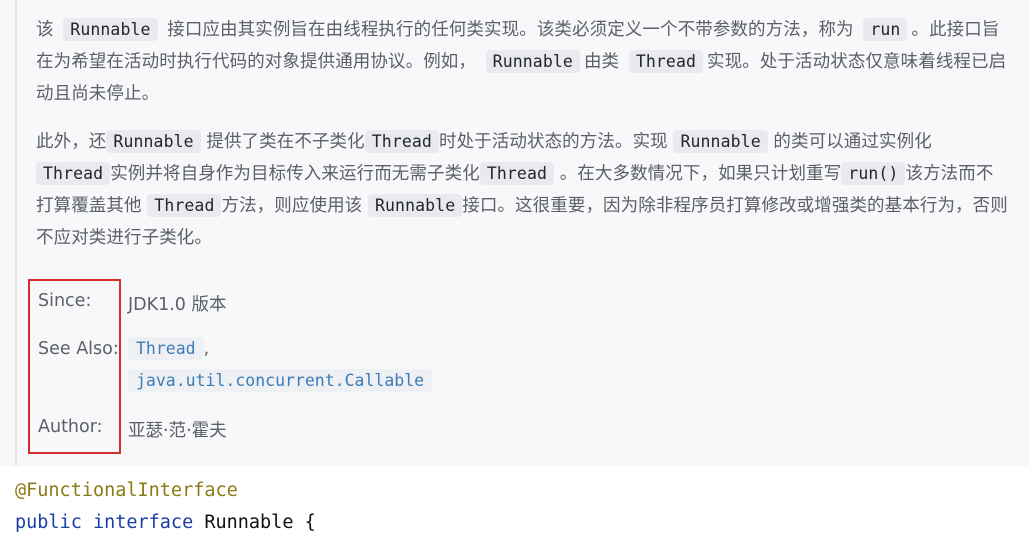 The width and height of the screenshot is (1029, 541). What do you see at coordinates (601, 62) in the screenshot?
I see `text: 由类` at bounding box center [601, 62].